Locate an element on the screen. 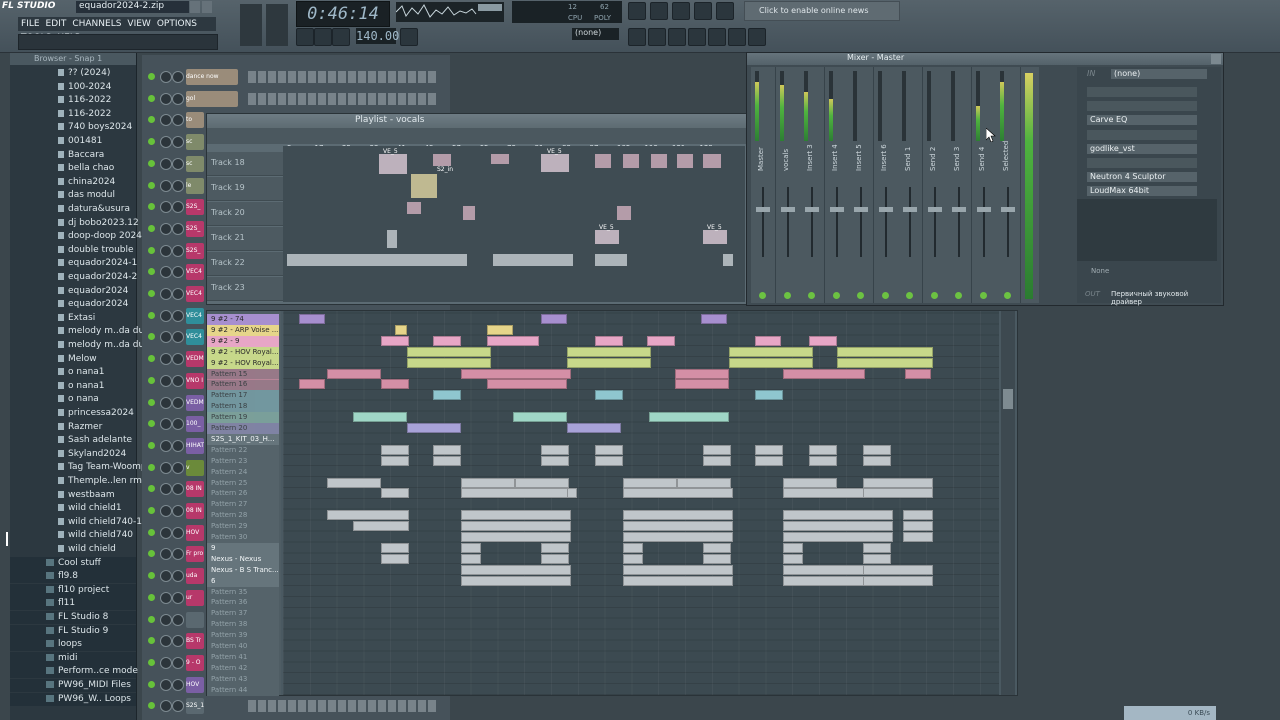  playlist-window-button is located at coordinates (637, 37).